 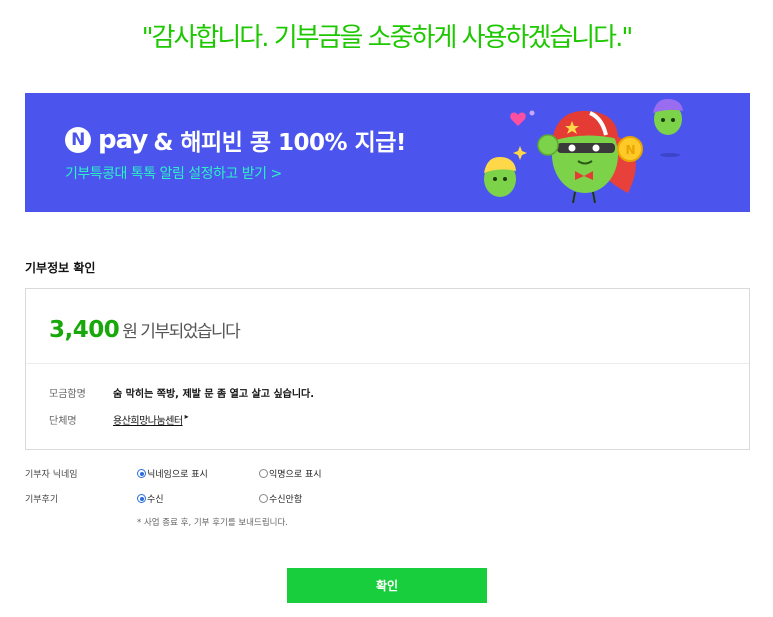 I want to click on donation-amount-row: 3,400 원 기부되었습니다, so click(x=145, y=330).